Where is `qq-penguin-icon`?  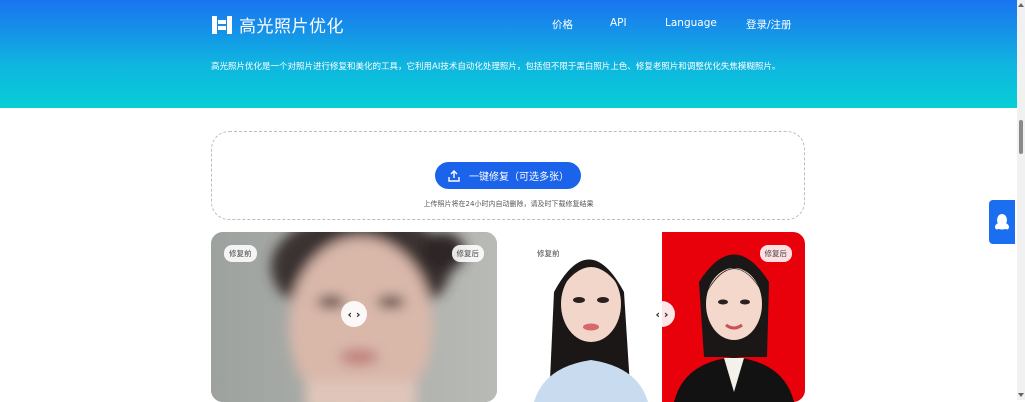
qq-penguin-icon is located at coordinates (1002, 222).